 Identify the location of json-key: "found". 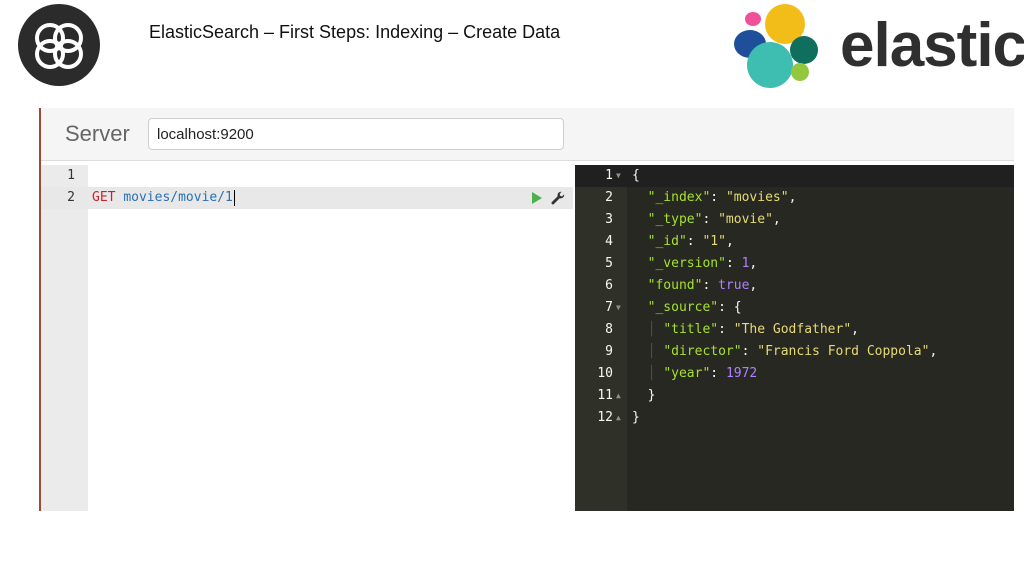
(675, 285).